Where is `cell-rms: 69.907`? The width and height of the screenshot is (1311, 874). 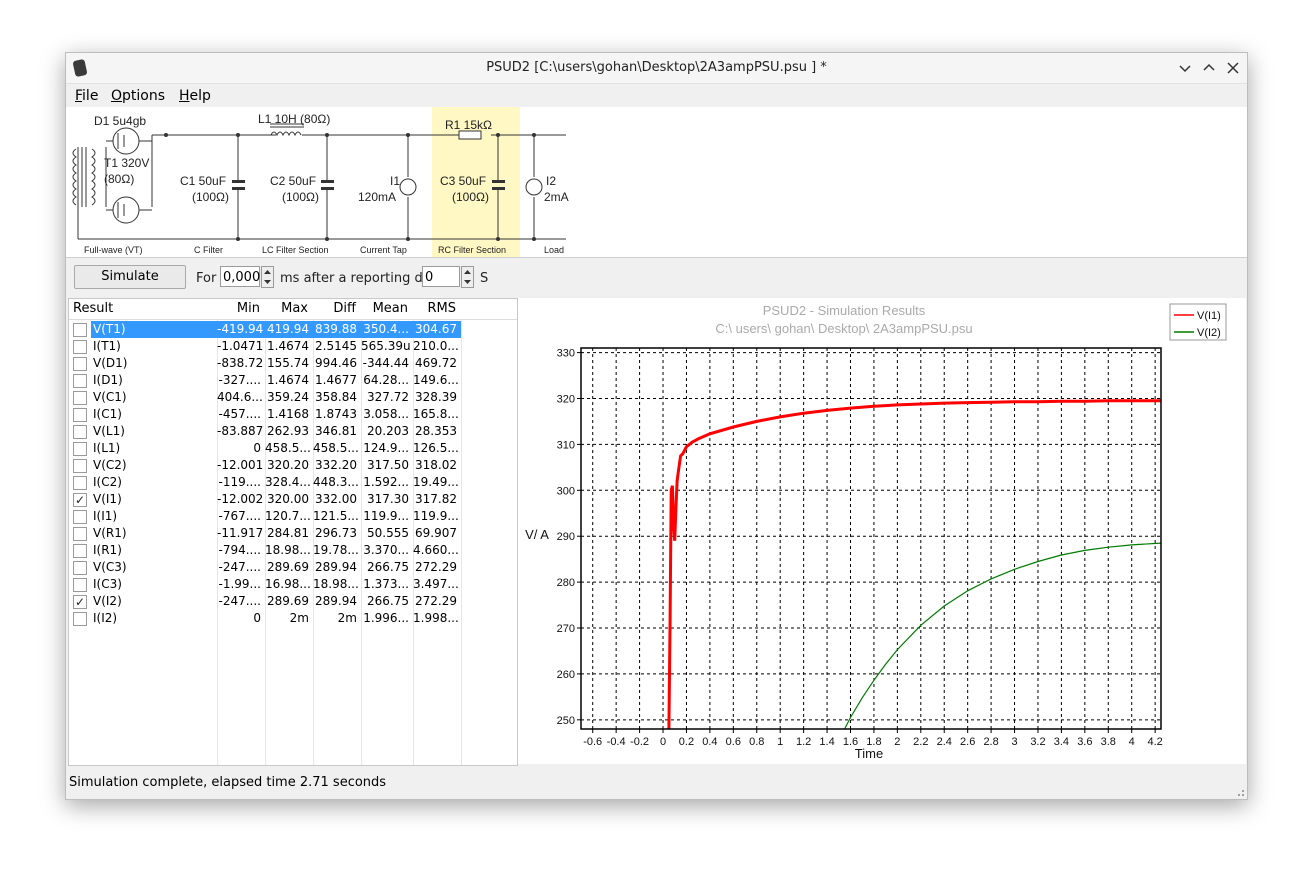 cell-rms: 69.907 is located at coordinates (436, 533).